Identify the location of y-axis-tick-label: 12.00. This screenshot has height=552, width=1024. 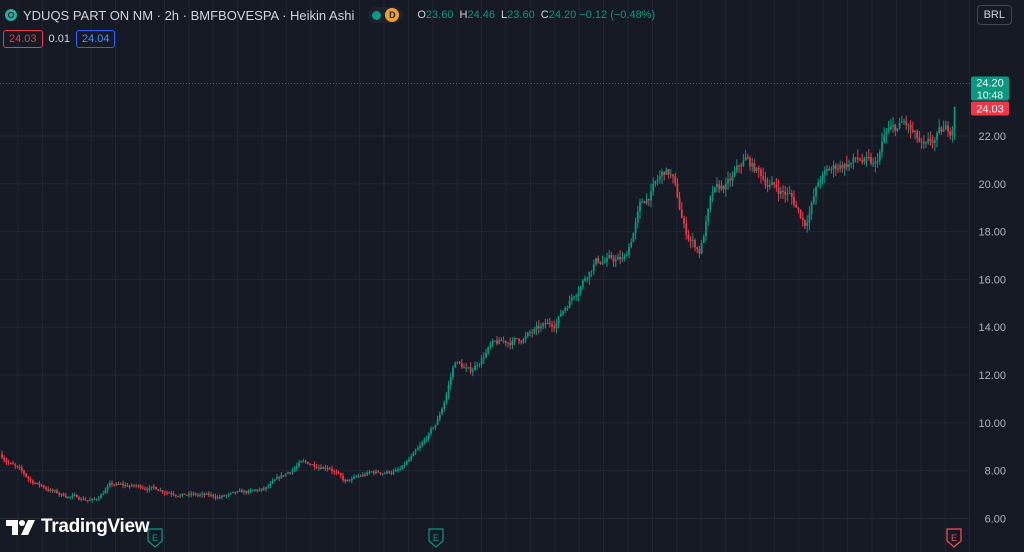
(992, 376).